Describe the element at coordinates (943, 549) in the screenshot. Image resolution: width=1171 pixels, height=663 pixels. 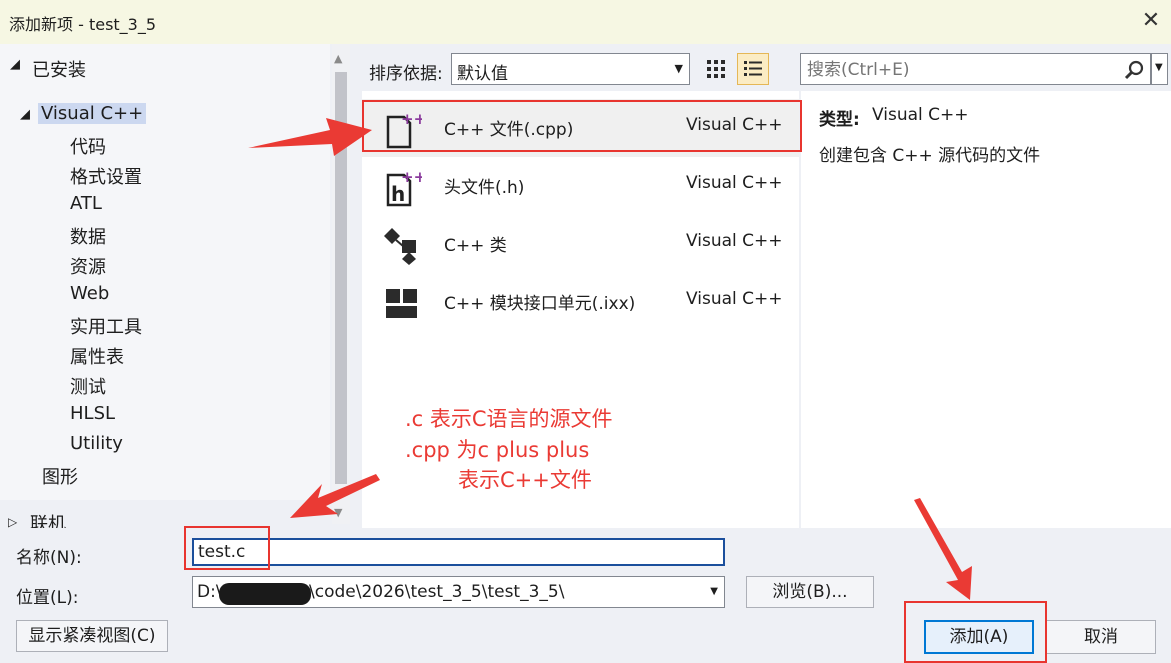
I see `arrow-to-add-icon` at that location.